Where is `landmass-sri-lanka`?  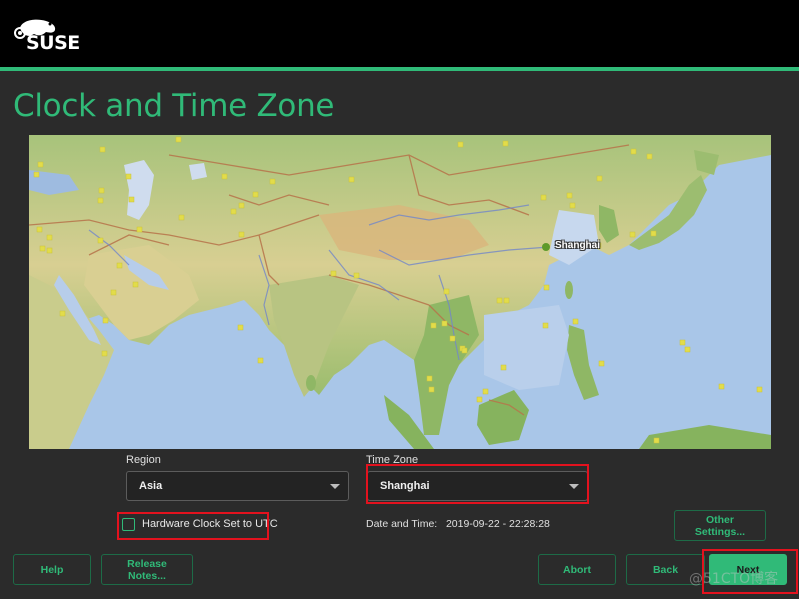 landmass-sri-lanka is located at coordinates (311, 383).